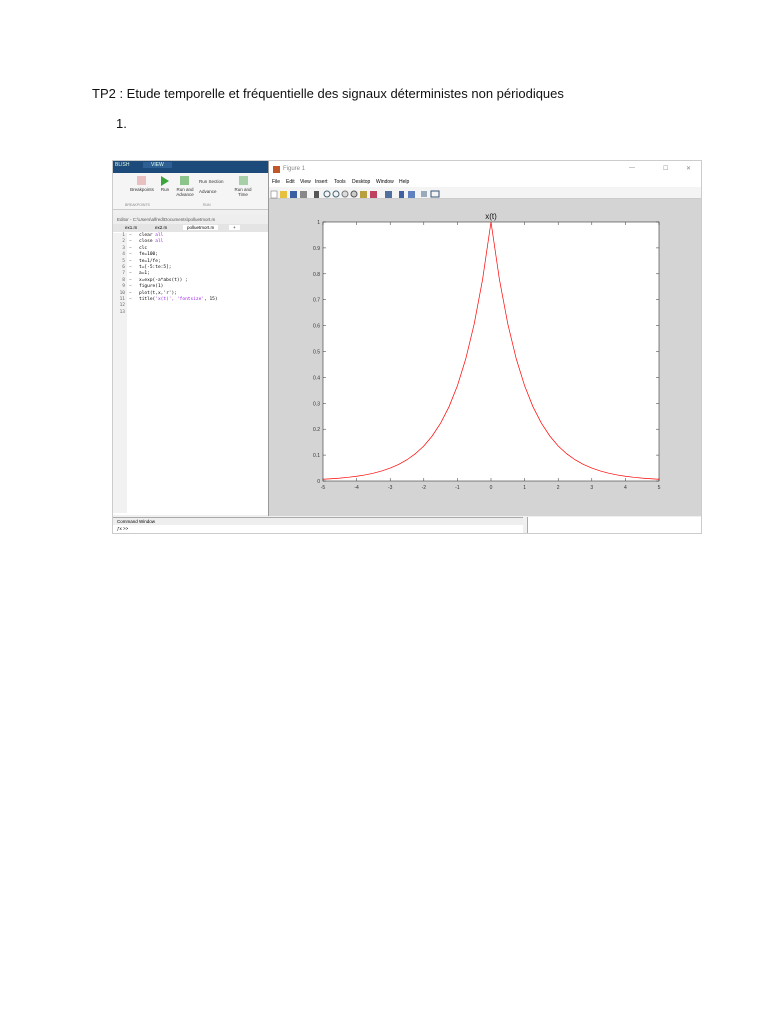 This screenshot has height=1024, width=768. What do you see at coordinates (323, 488) in the screenshot?
I see `x-tick-label: -5` at bounding box center [323, 488].